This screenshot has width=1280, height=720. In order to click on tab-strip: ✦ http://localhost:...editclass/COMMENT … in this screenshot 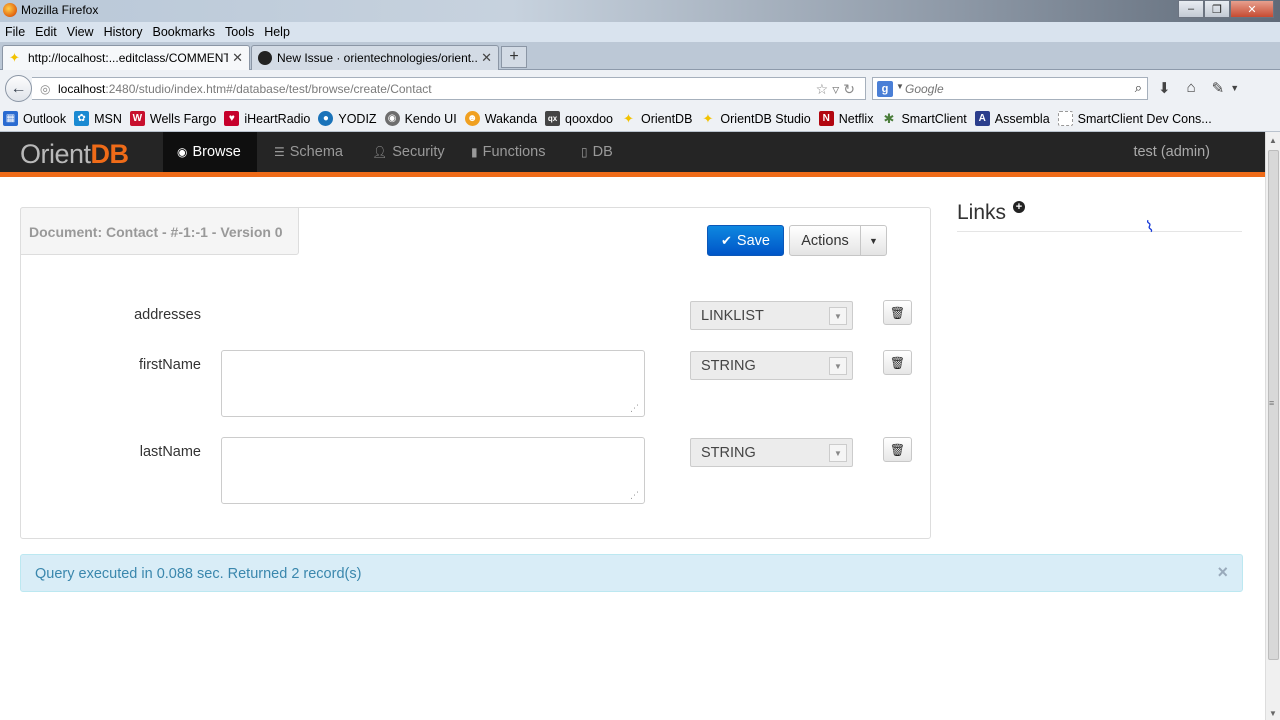, I will do `click(640, 56)`.